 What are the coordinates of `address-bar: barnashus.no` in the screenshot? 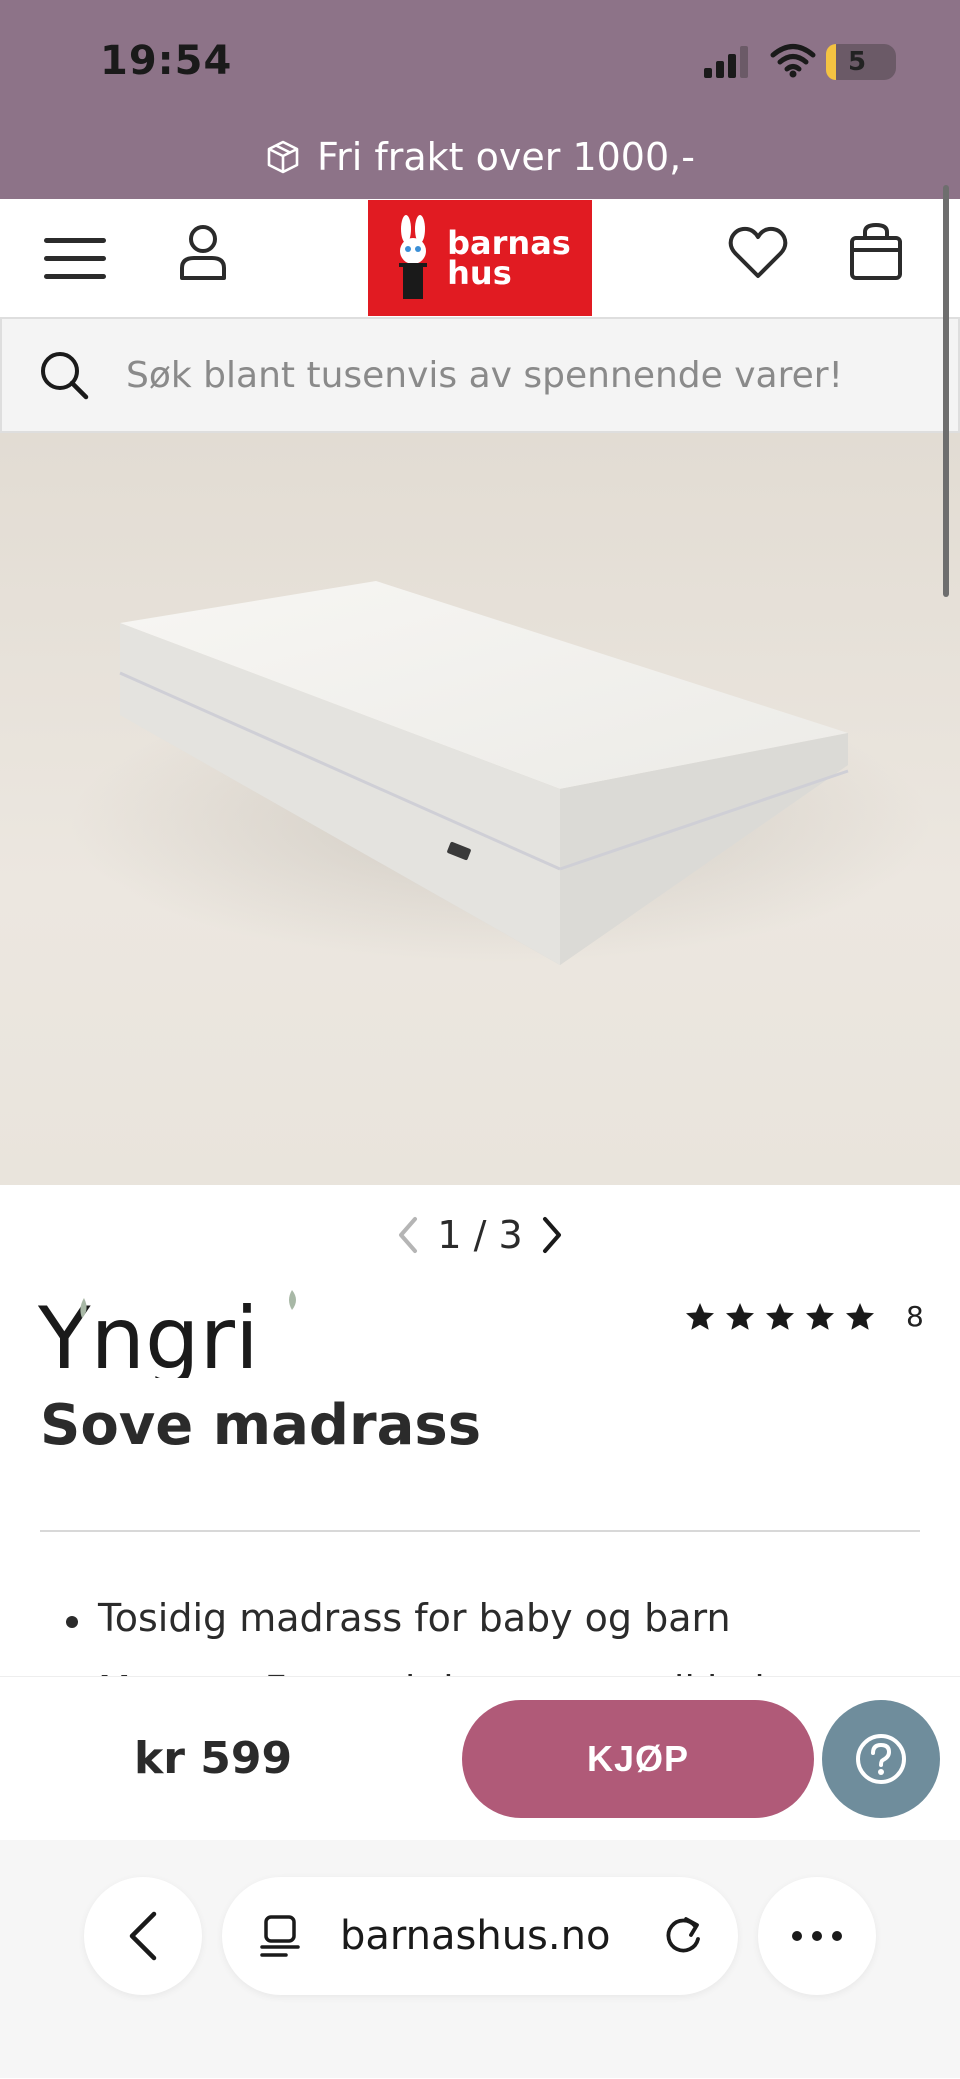 It's located at (480, 1936).